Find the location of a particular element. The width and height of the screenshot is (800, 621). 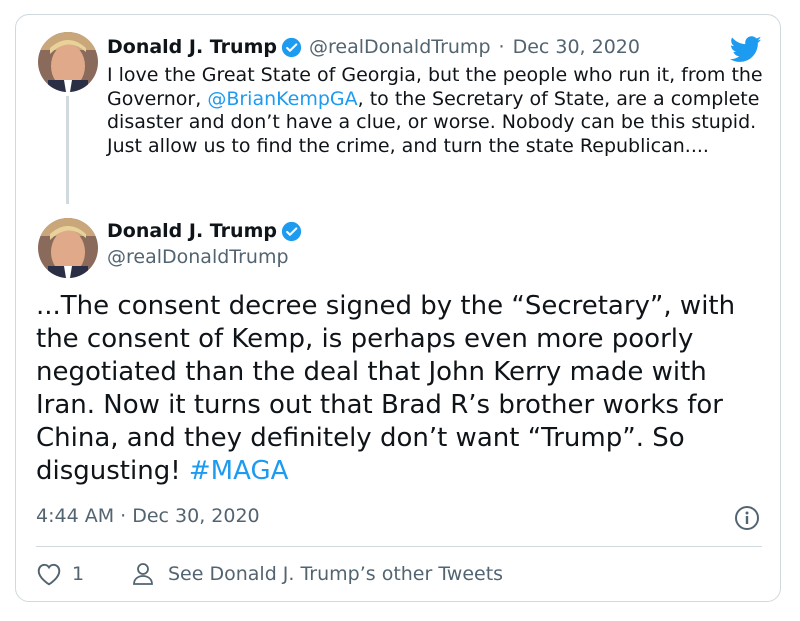

main-tweet-handle-row: @realDonaldTrump is located at coordinates (198, 257).